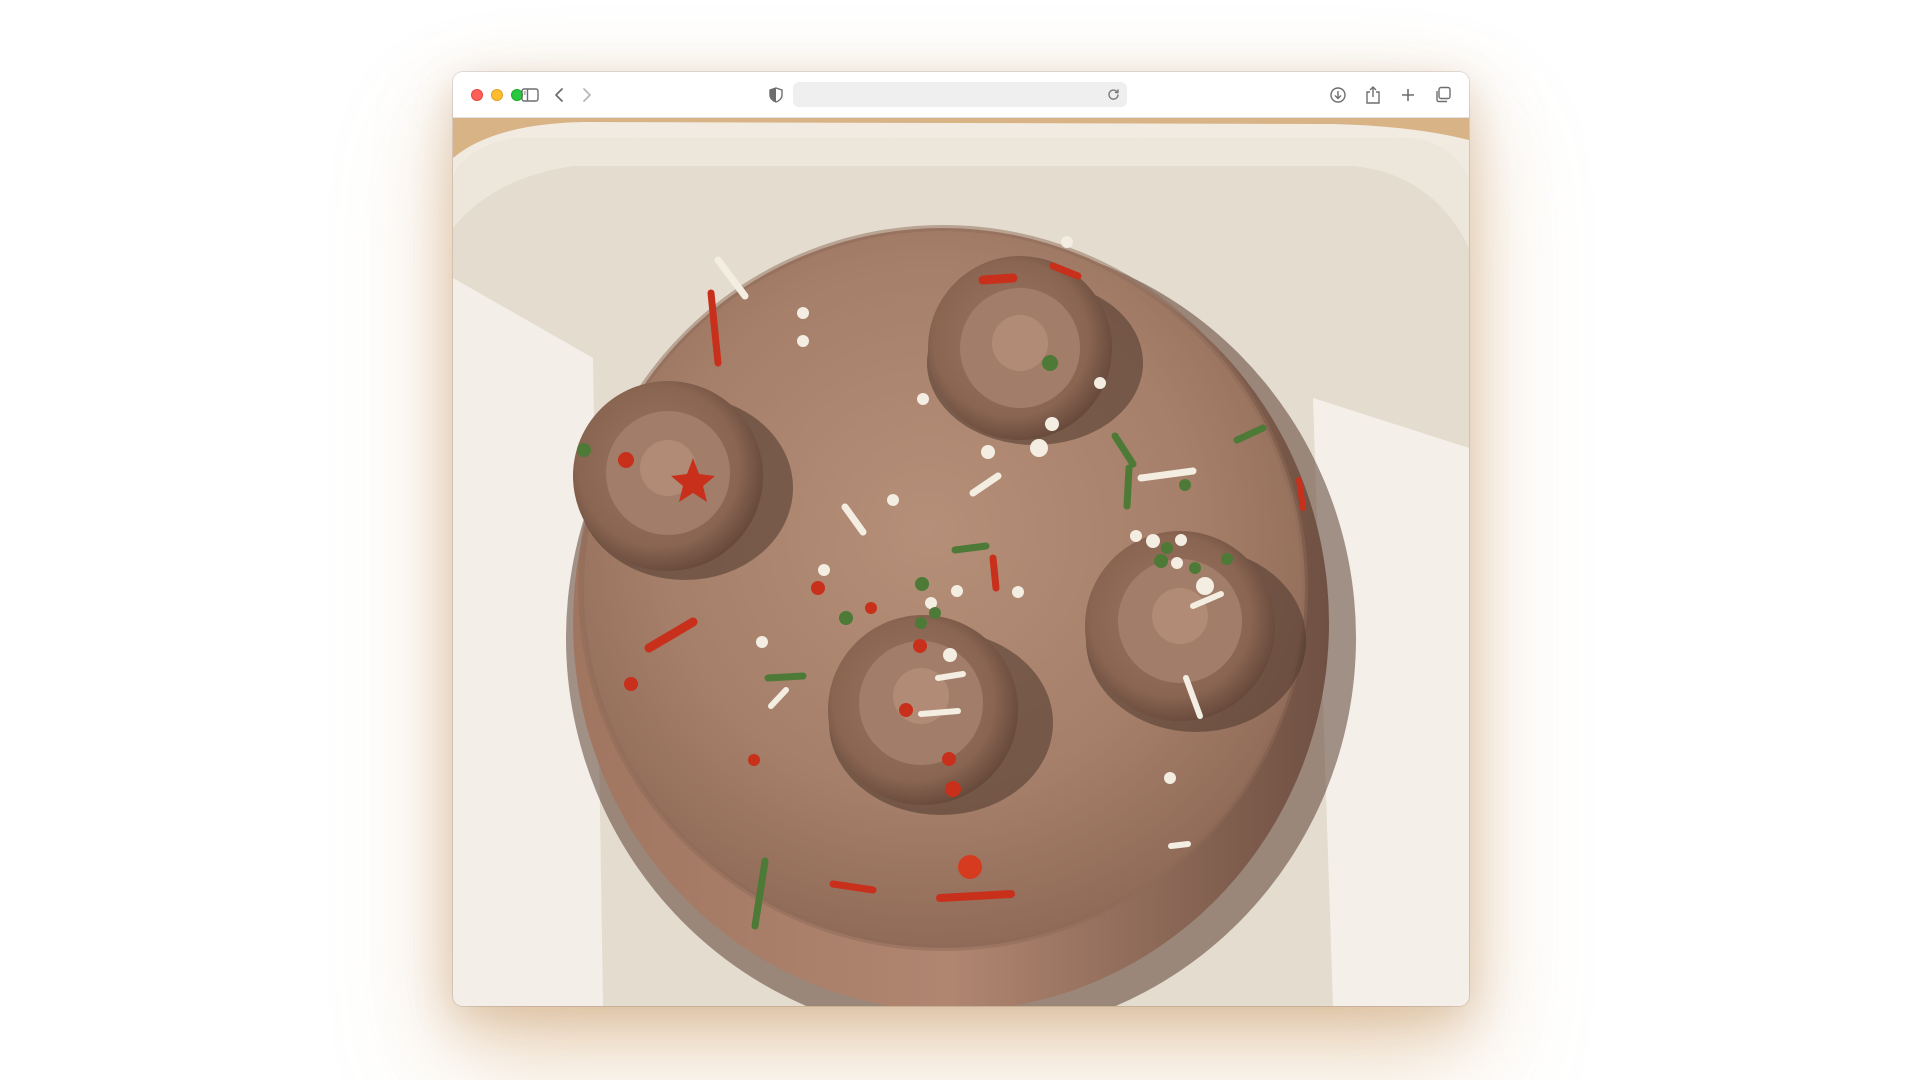 Image resolution: width=1920 pixels, height=1080 pixels. I want to click on chevron-right-icon, so click(587, 95).